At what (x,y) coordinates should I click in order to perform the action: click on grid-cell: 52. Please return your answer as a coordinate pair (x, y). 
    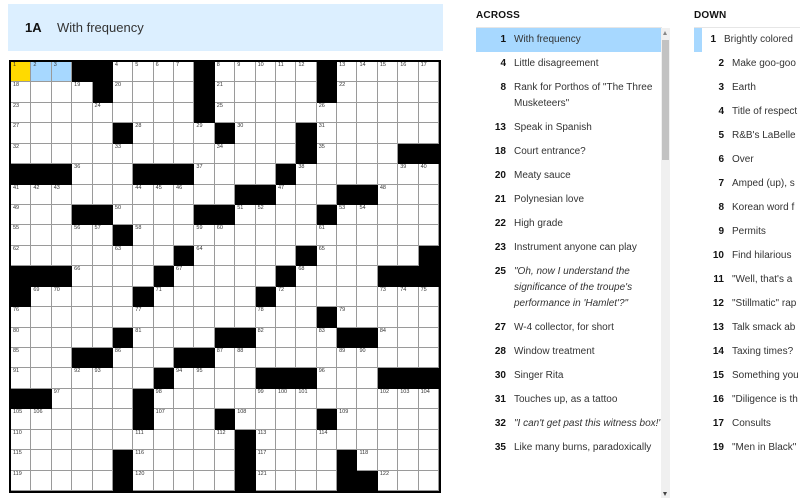
    Looking at the image, I should click on (265, 215).